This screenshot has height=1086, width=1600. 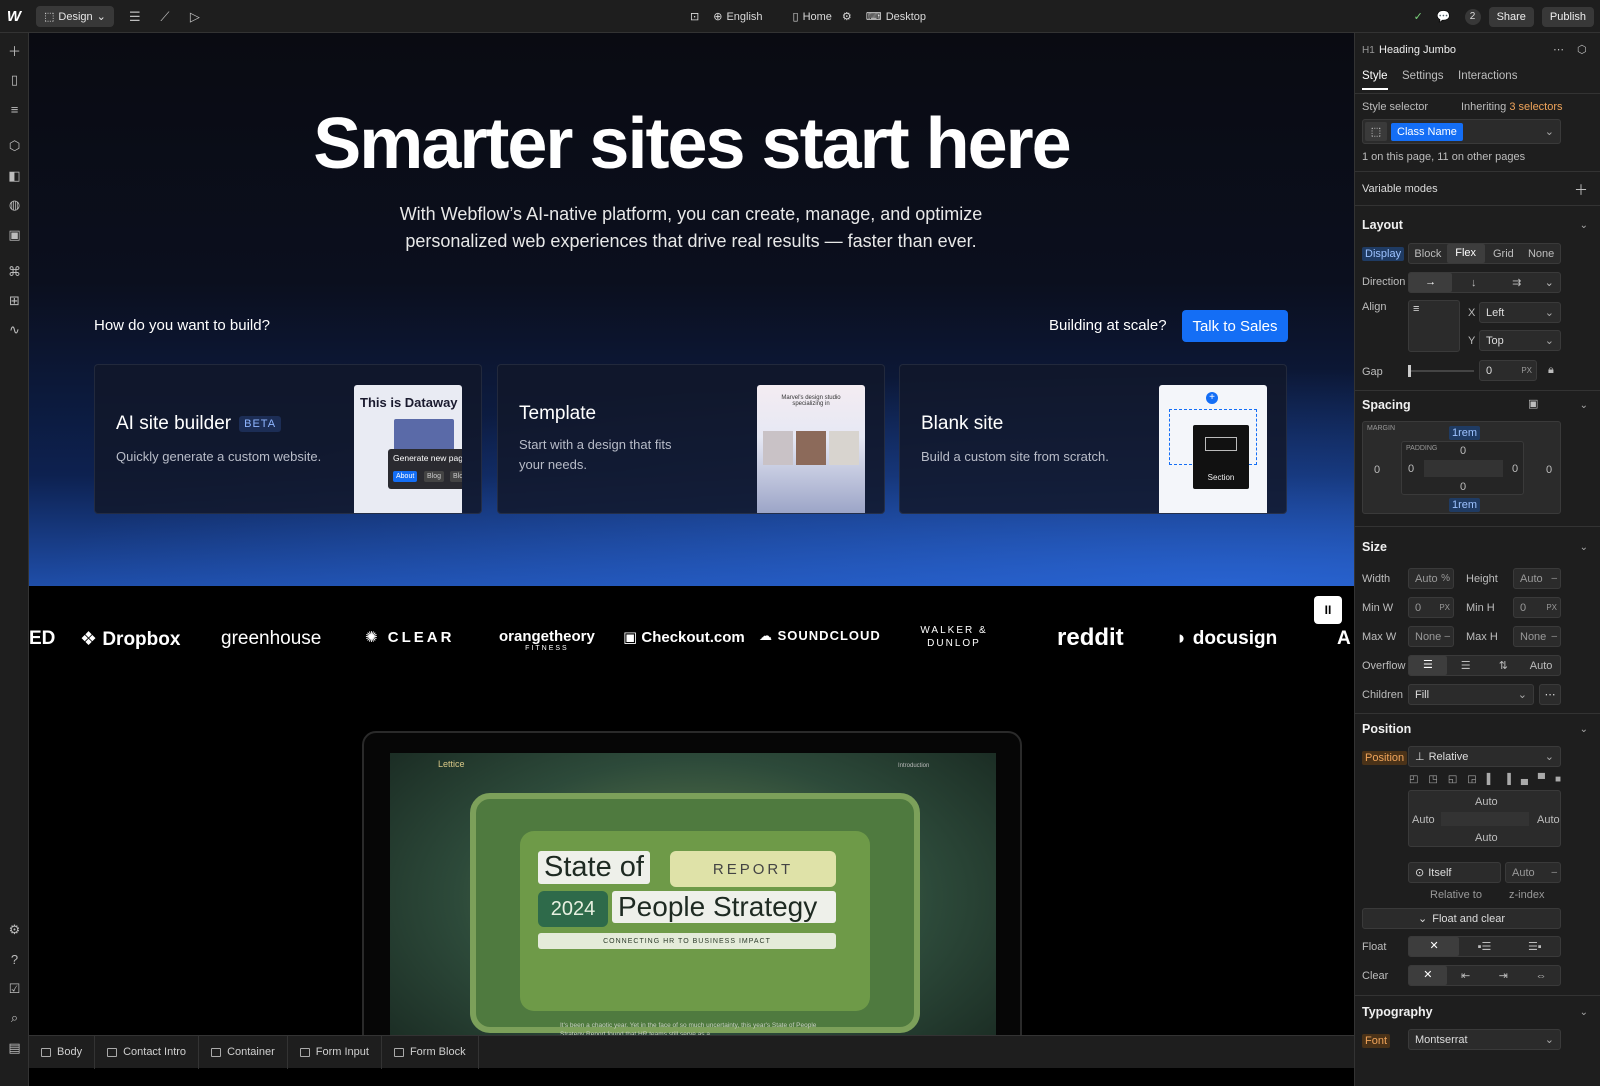 What do you see at coordinates (1549, 470) in the screenshot?
I see `margin-right-value: 0` at bounding box center [1549, 470].